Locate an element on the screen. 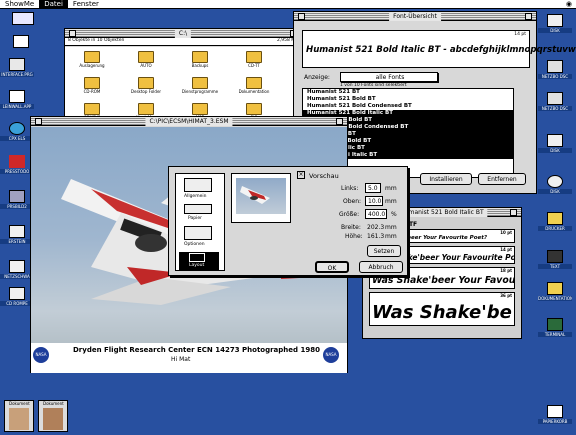  anzeige-dropdown: alle Fonts is located at coordinates (389, 77).